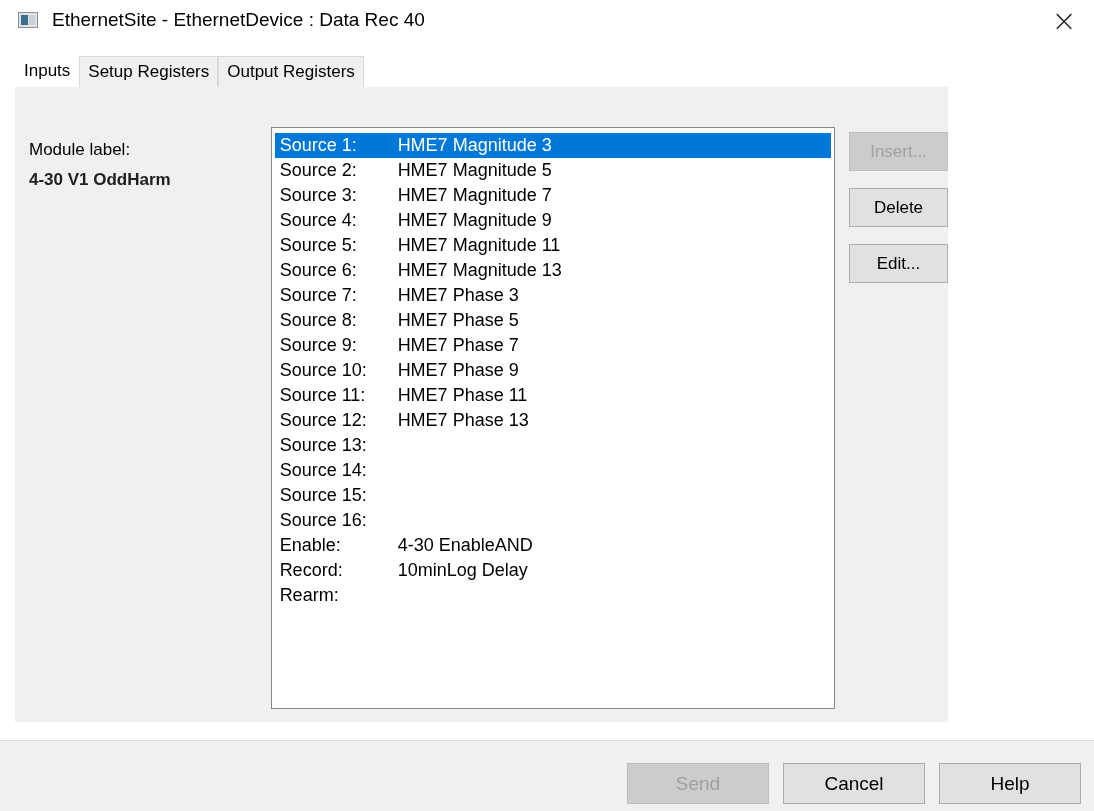 The width and height of the screenshot is (1094, 811). I want to click on list-item: Source 13:, so click(552, 445).